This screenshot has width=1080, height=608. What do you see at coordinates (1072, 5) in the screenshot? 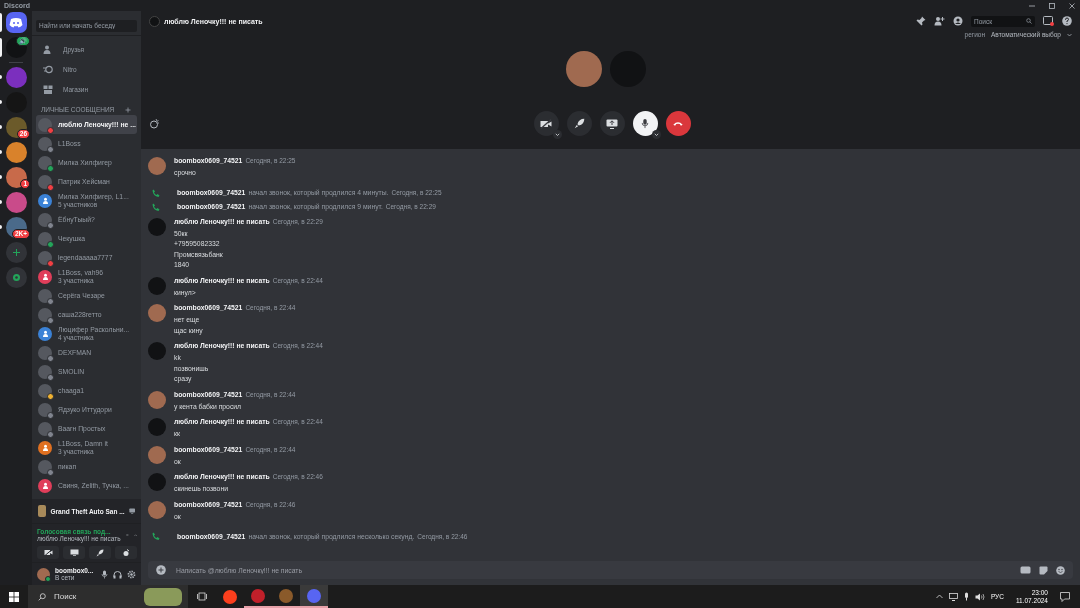
I see `close-icon` at bounding box center [1072, 5].